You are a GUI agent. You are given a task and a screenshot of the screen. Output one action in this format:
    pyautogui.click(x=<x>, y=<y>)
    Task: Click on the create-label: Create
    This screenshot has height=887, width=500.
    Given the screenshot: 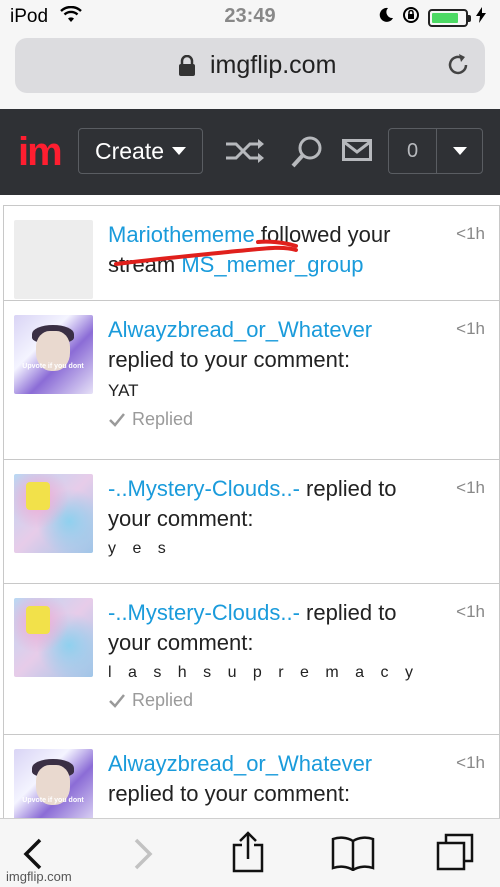 What is the action you would take?
    pyautogui.click(x=129, y=150)
    